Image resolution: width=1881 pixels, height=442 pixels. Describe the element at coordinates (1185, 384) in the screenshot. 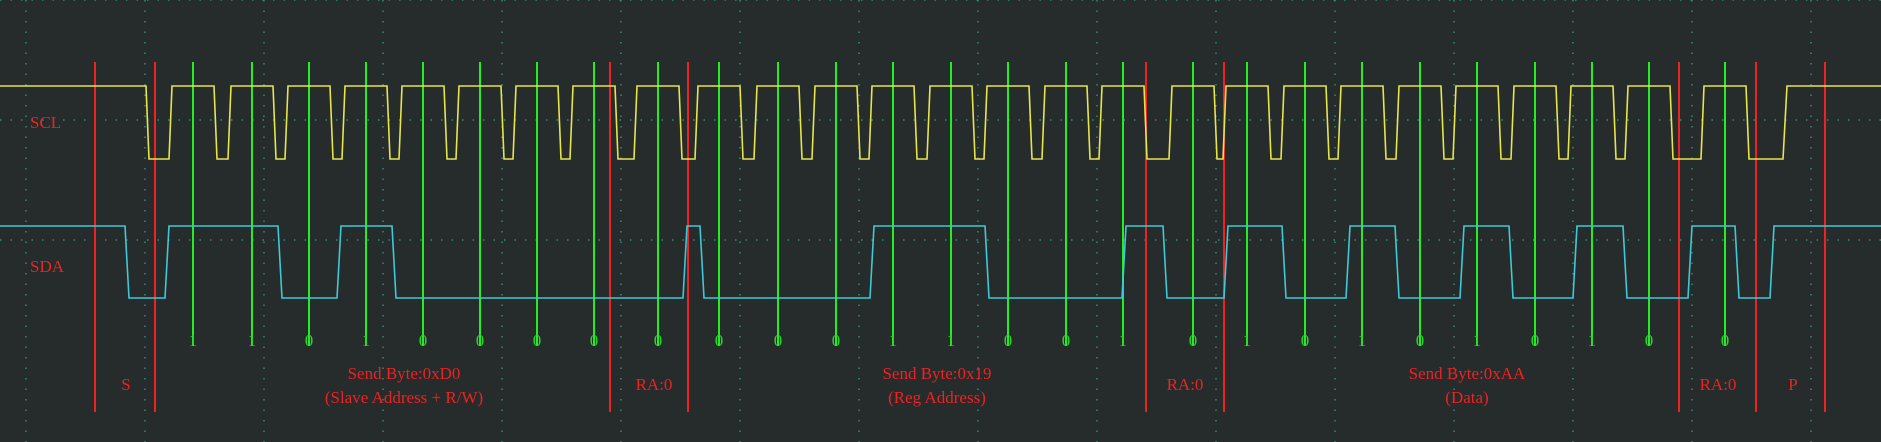

I see `ack2-label: RA:0` at that location.